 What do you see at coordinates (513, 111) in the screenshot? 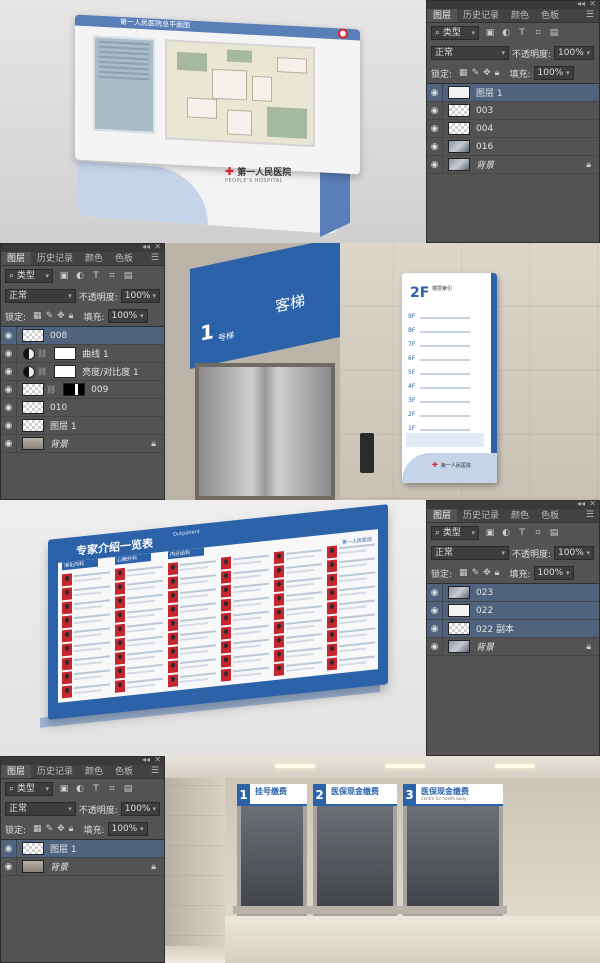
I see `layer-row: ◉ 003` at bounding box center [513, 111].